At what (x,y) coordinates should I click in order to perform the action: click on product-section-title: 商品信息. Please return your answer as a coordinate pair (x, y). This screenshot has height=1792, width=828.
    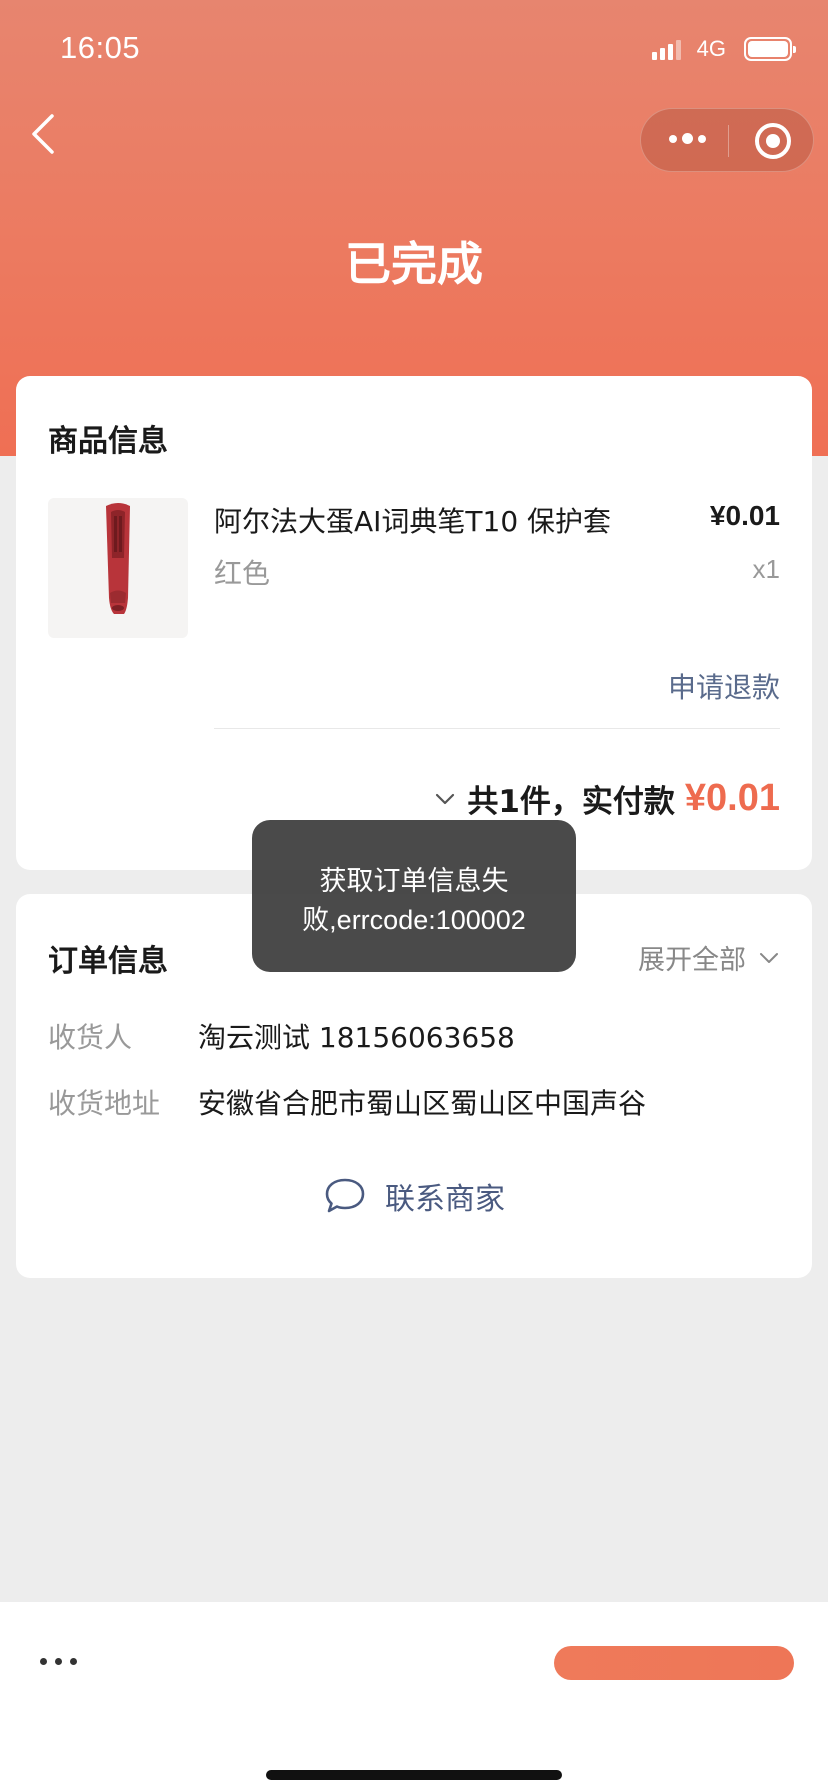
    Looking at the image, I should click on (108, 441).